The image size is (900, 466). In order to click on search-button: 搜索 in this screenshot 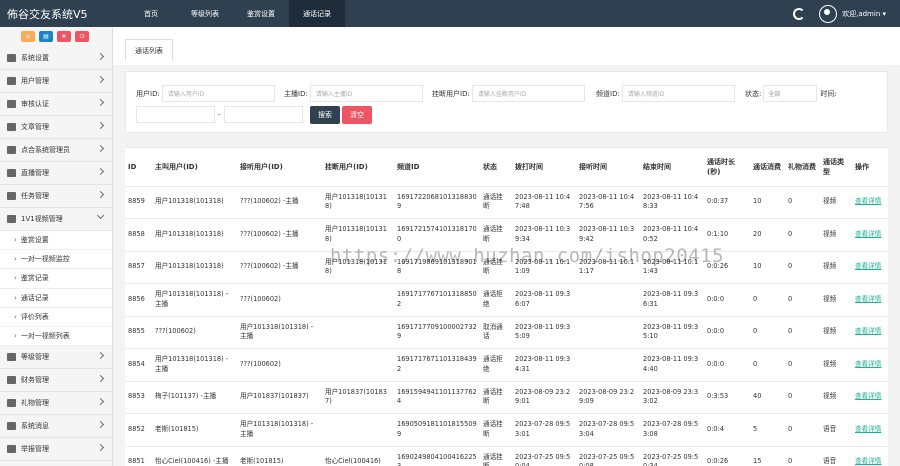, I will do `click(325, 115)`.